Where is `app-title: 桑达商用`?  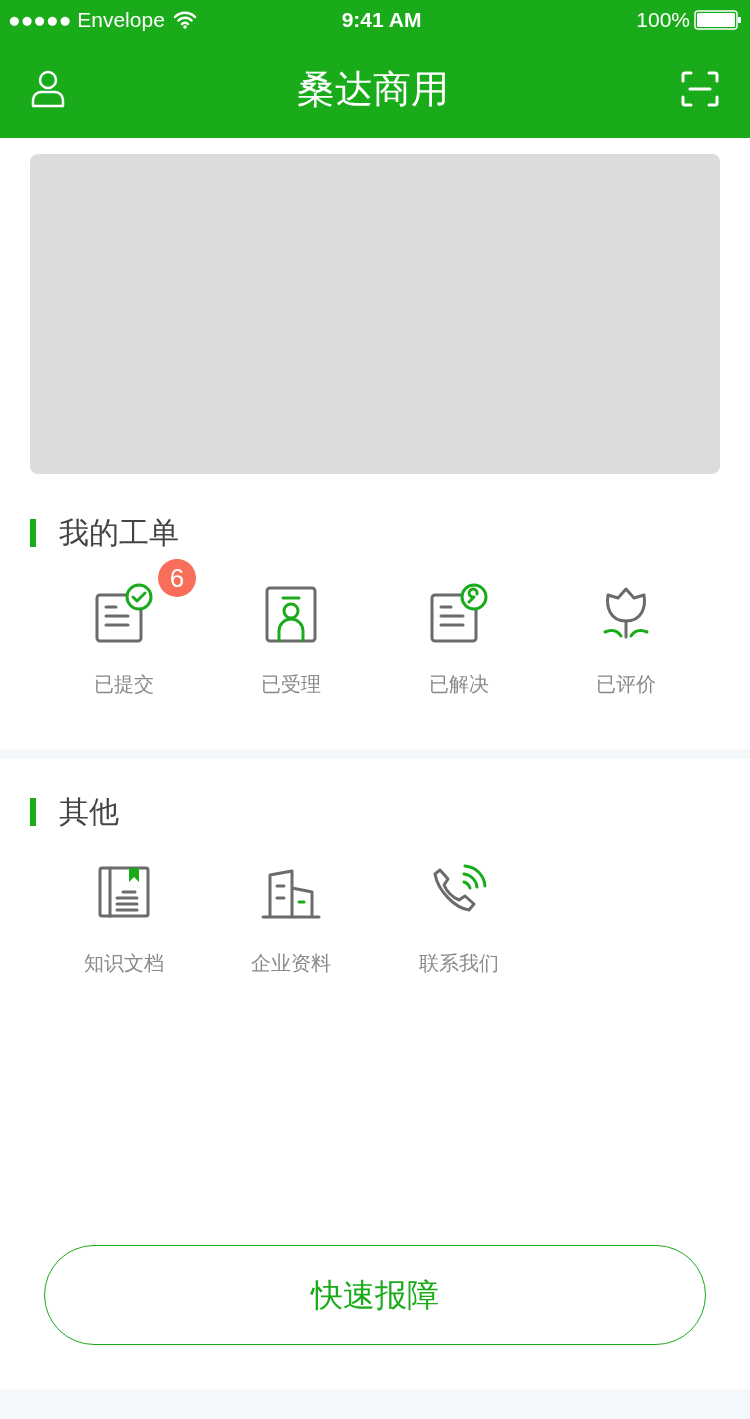
app-title: 桑达商用 is located at coordinates (373, 89).